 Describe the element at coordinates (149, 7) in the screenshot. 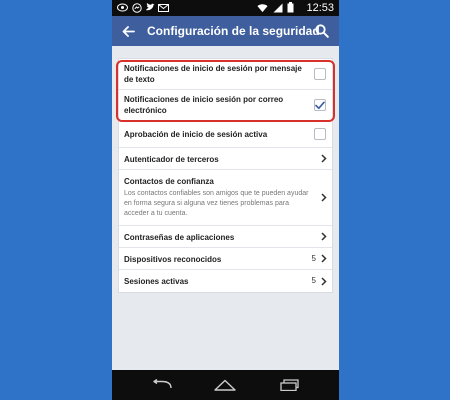

I see `twitter-icon` at that location.